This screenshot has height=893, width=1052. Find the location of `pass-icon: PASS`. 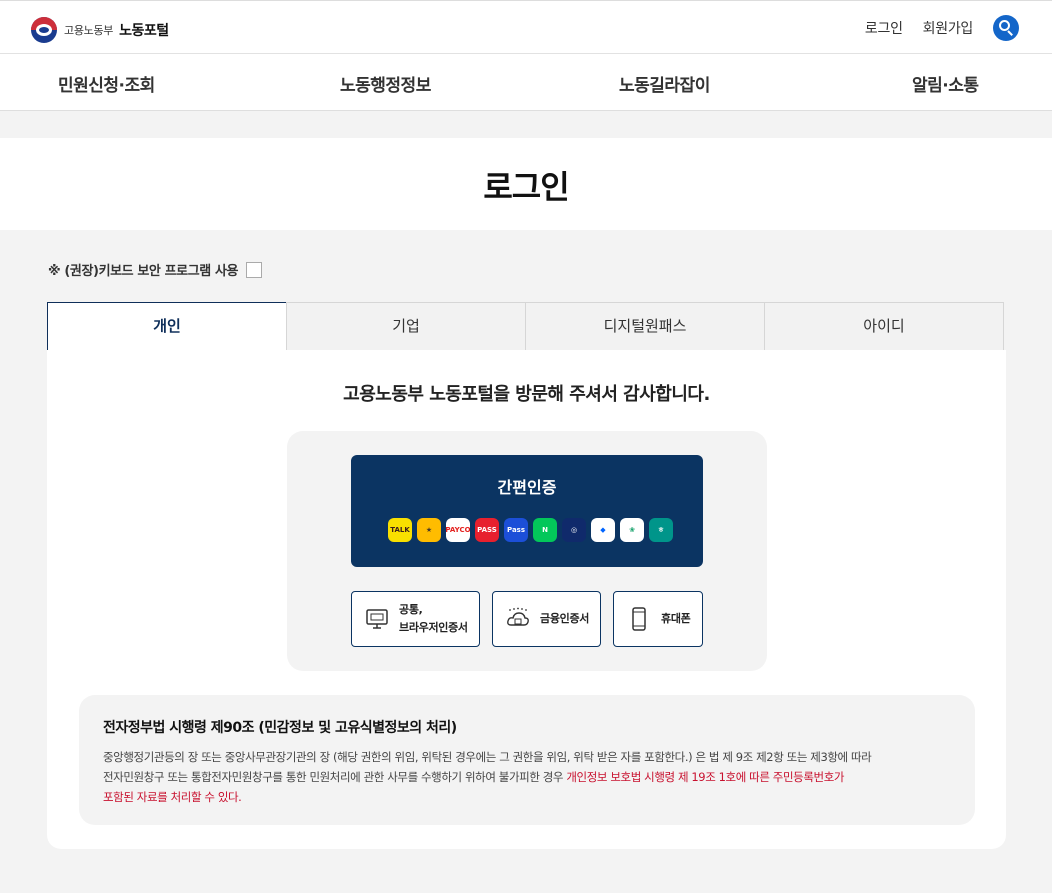

pass-icon: PASS is located at coordinates (487, 530).